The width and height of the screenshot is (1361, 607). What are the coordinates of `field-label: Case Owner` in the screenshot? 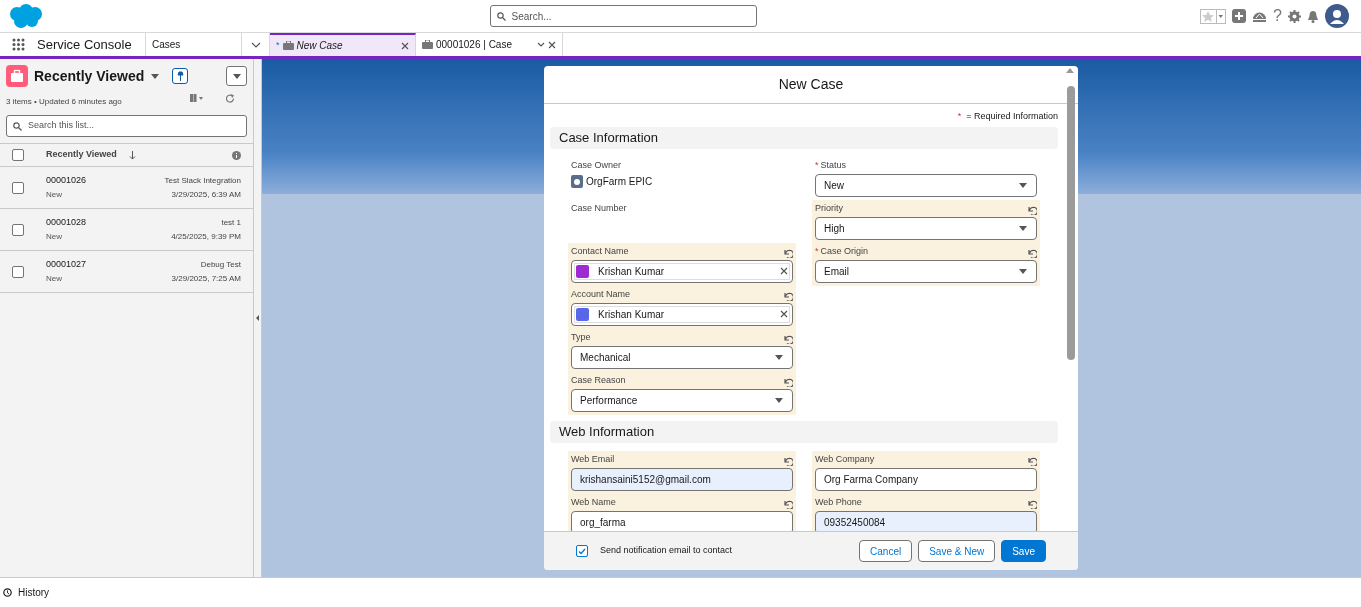 It's located at (597, 166).